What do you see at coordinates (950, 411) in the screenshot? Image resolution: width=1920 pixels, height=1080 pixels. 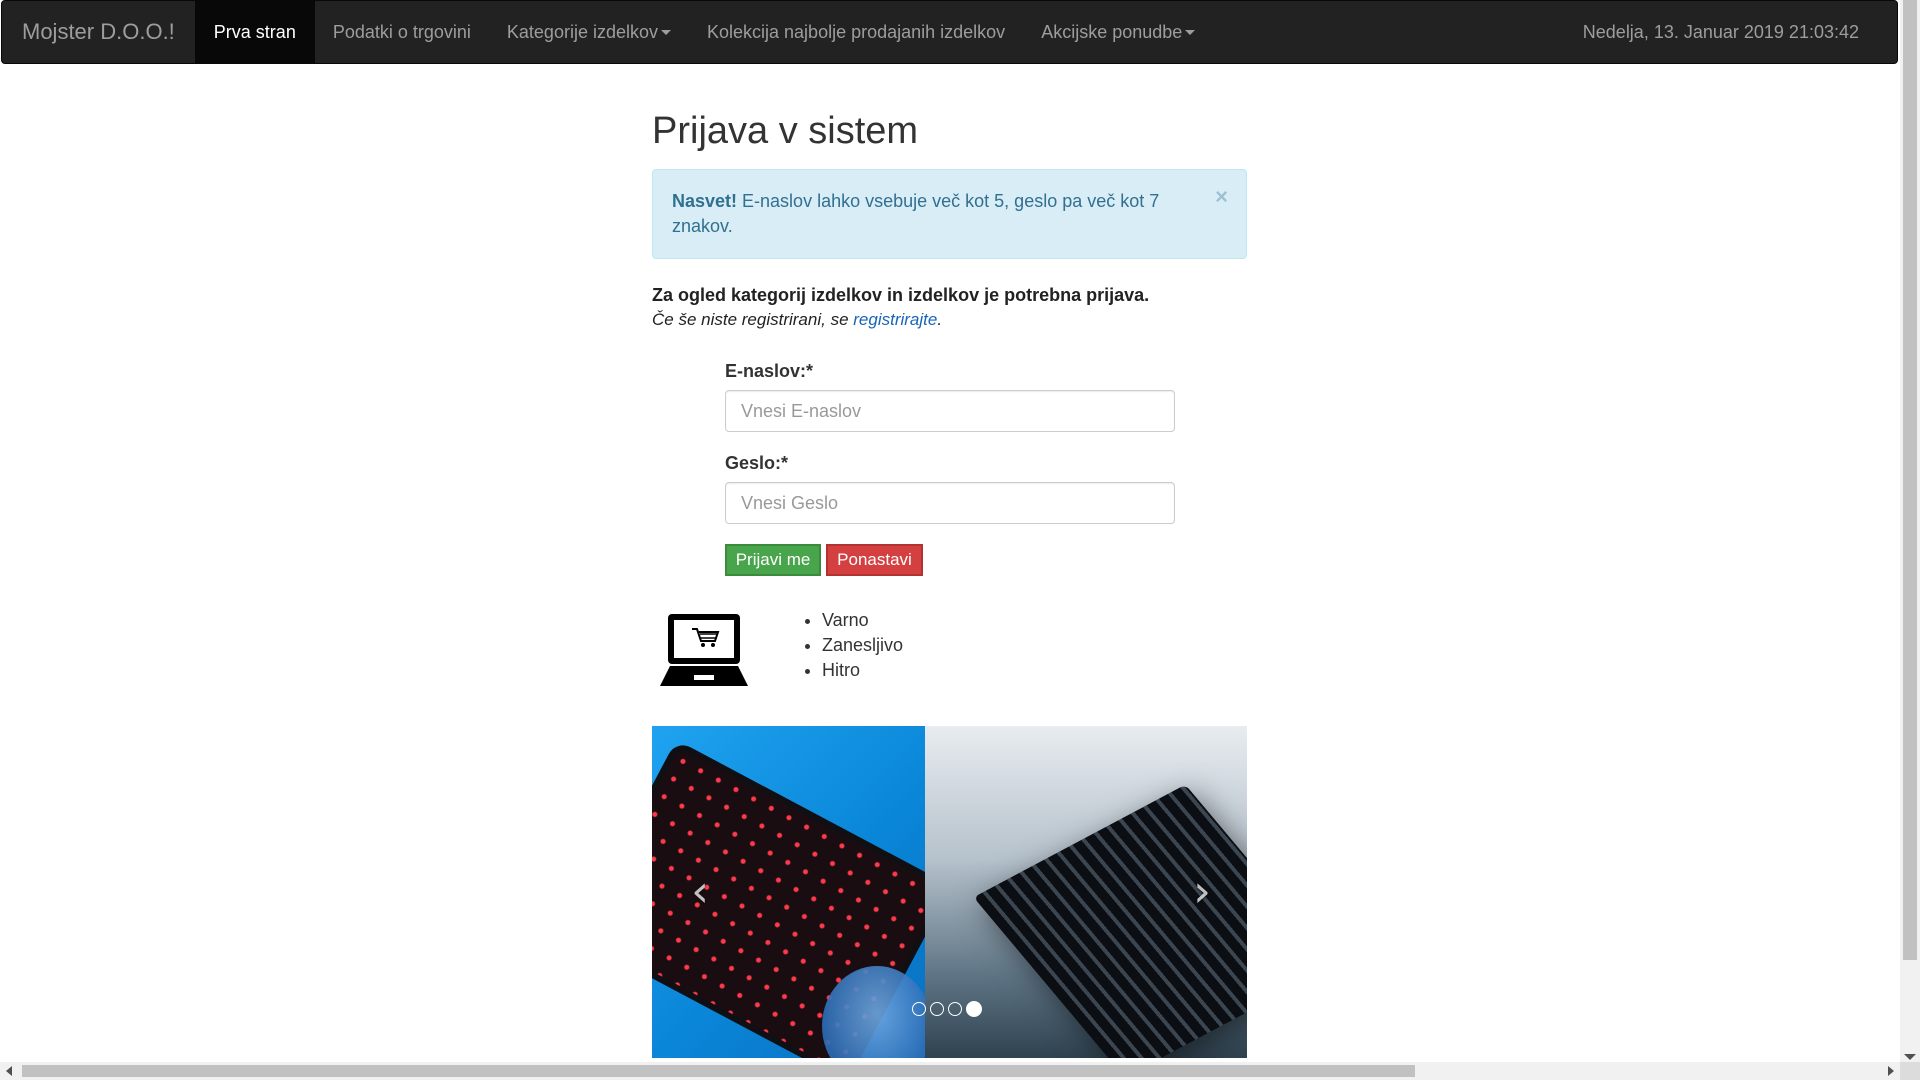 I see `email-field` at bounding box center [950, 411].